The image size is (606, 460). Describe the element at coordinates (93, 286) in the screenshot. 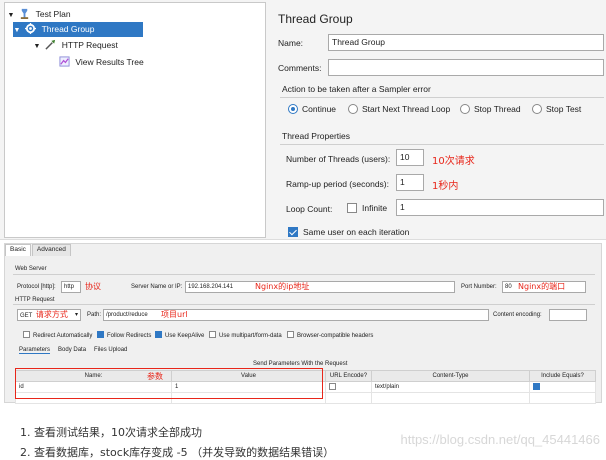

I see `protocol-annotation: 协议` at that location.